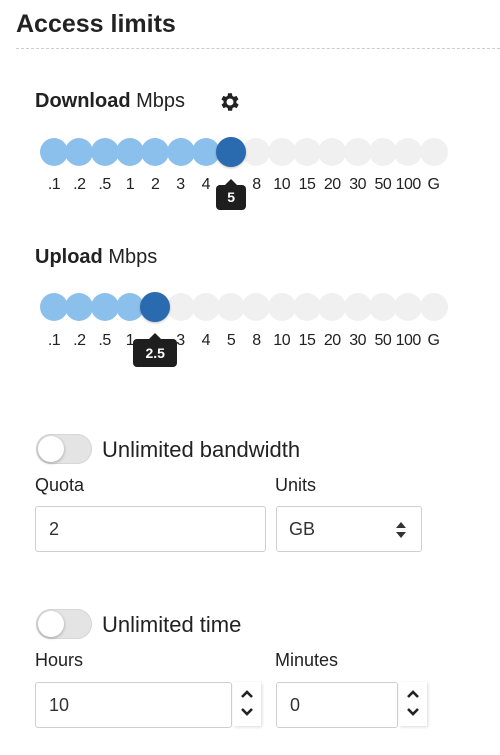 This screenshot has height=755, width=500. I want to click on download-tick-label: G, so click(433, 184).